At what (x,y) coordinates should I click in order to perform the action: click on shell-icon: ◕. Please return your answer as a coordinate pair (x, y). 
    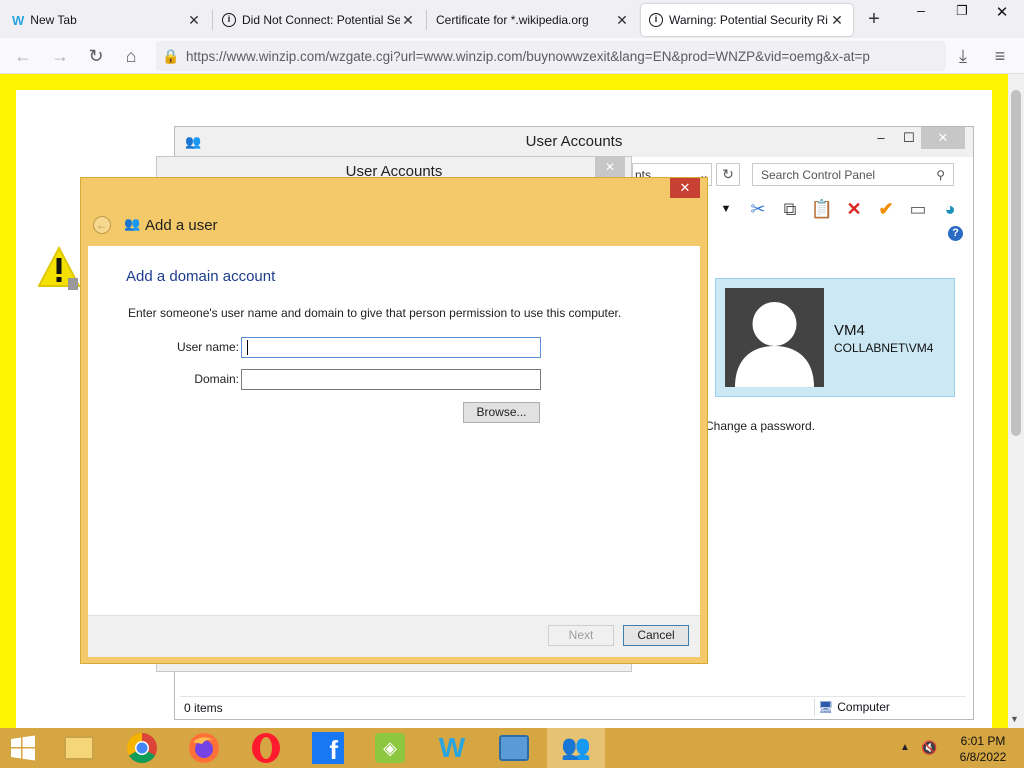
    Looking at the image, I should click on (950, 209).